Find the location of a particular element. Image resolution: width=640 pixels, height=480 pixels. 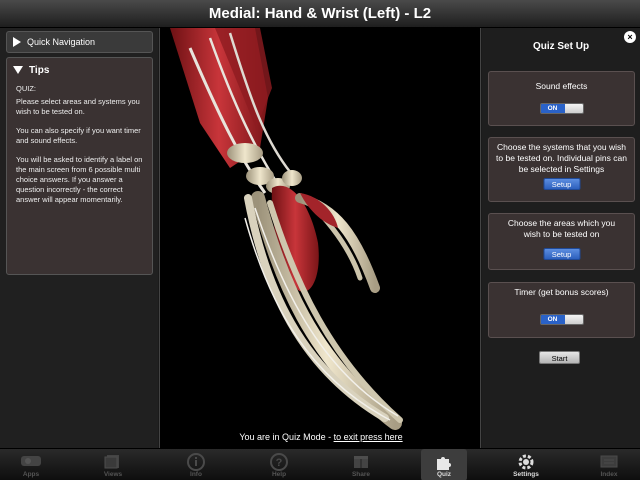

areas-setup-button: Setup is located at coordinates (561, 254).